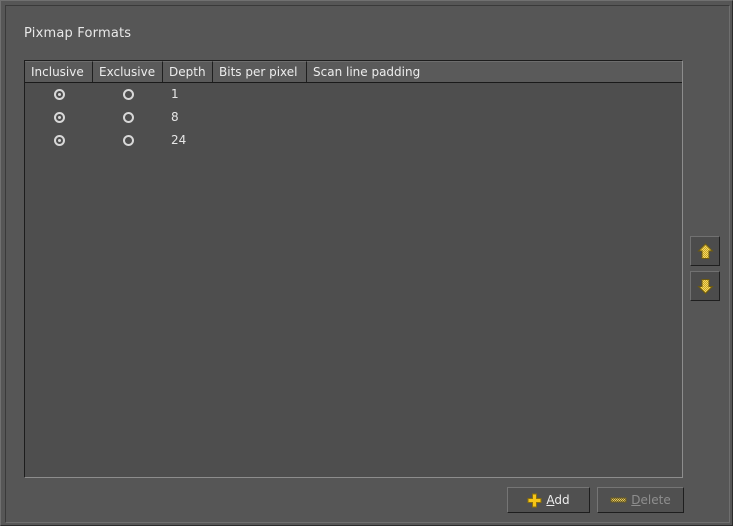  Describe the element at coordinates (353, 94) in the screenshot. I see `table-row: 1` at that location.